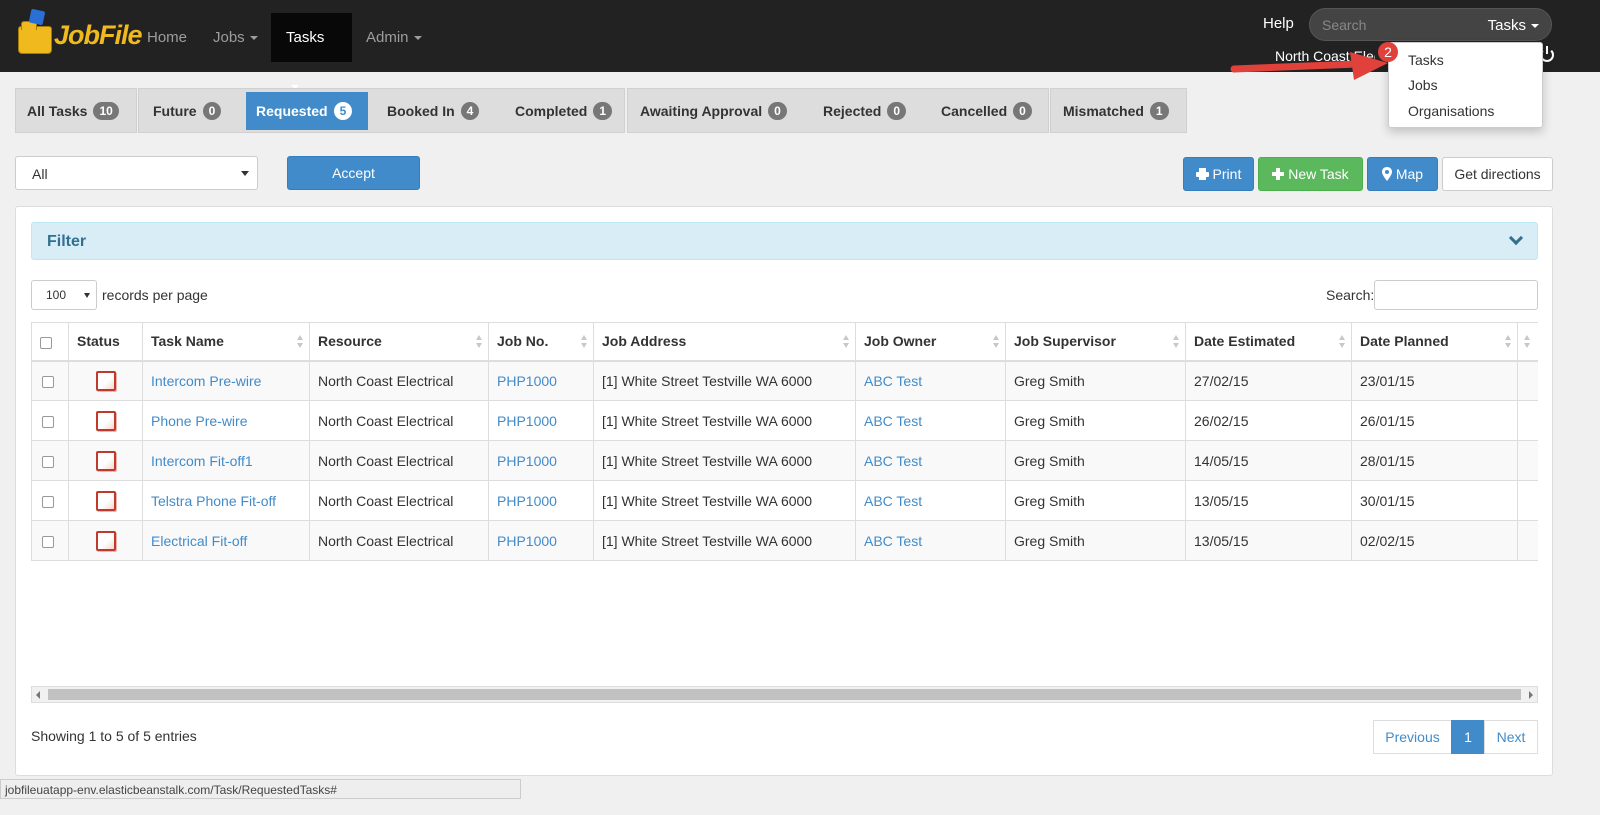 This screenshot has width=1600, height=815. What do you see at coordinates (1103, 111) in the screenshot?
I see `tab-label: Mismatched` at bounding box center [1103, 111].